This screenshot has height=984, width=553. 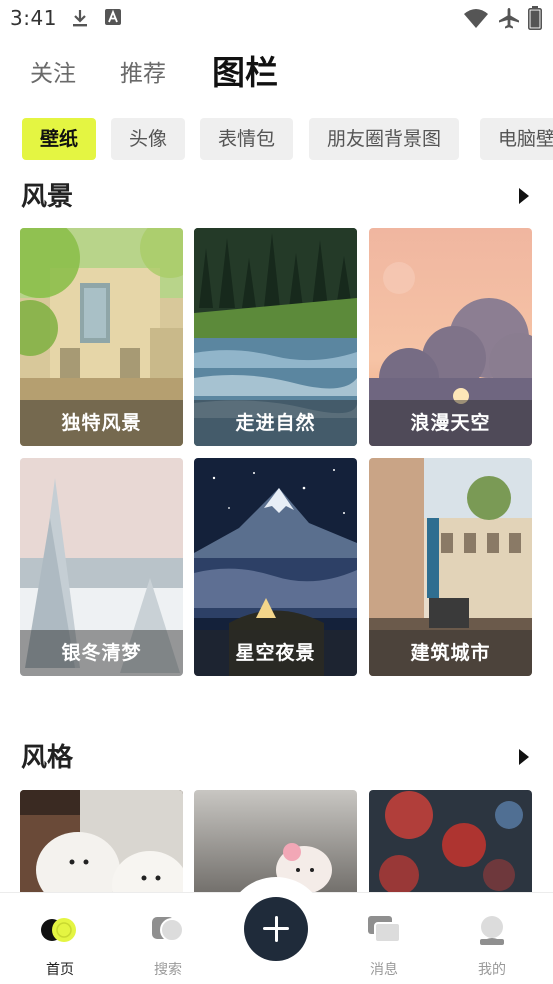 What do you see at coordinates (450, 567) in the screenshot?
I see `card-architecture-city: 建筑城市` at bounding box center [450, 567].